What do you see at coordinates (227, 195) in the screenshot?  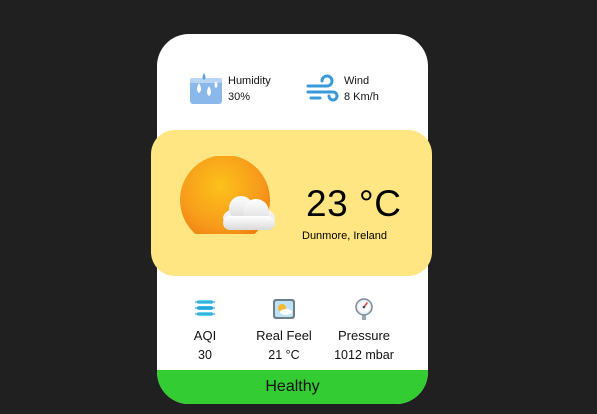 I see `partly-cloudy-sun-icon` at bounding box center [227, 195].